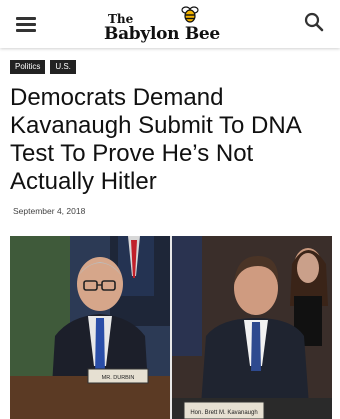  I want to click on tag-us: U.S., so click(63, 67).